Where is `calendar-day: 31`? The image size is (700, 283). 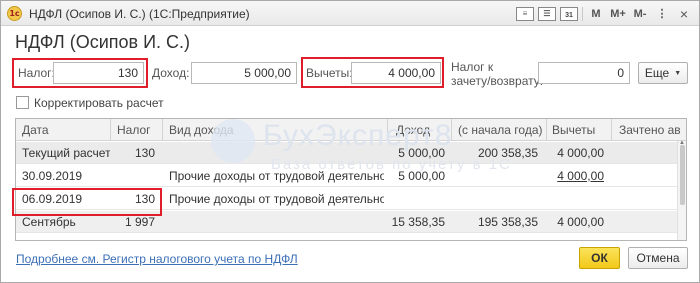 calendar-day: 31 is located at coordinates (569, 15).